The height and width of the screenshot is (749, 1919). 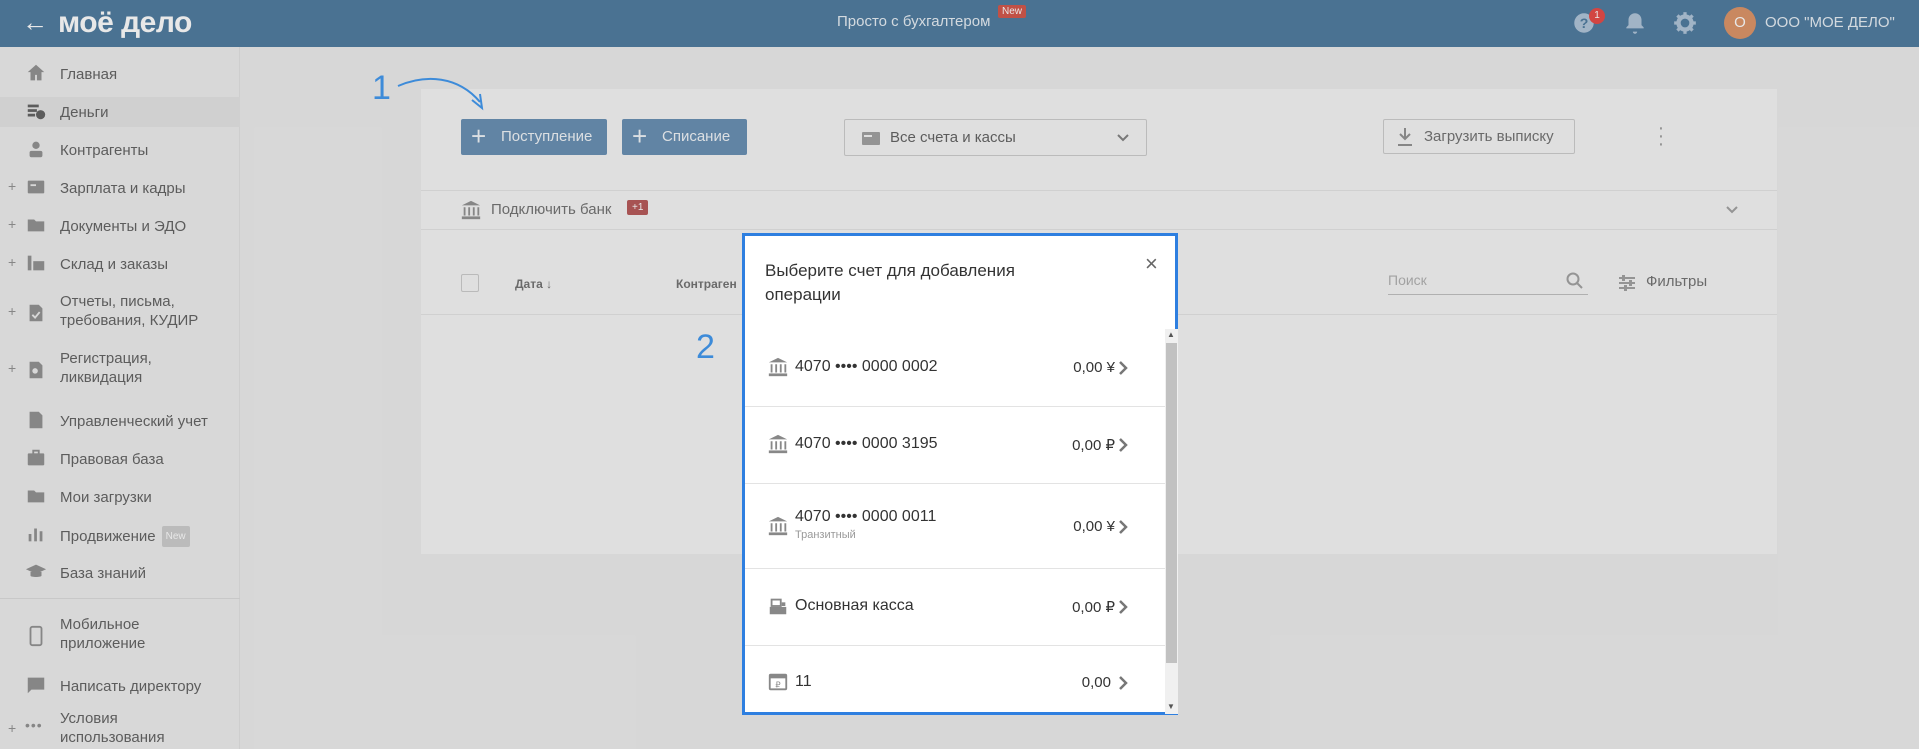 What do you see at coordinates (778, 606) in the screenshot?
I see `cash-register-icon` at bounding box center [778, 606].